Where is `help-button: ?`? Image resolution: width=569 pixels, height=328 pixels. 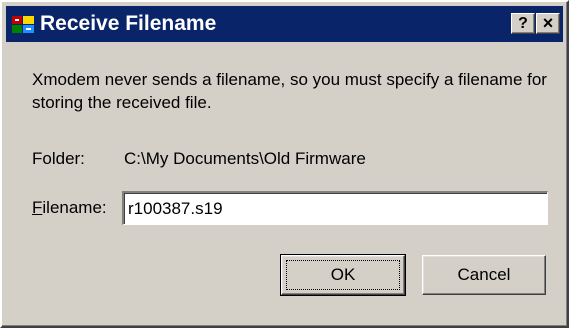
help-button: ? is located at coordinates (523, 23).